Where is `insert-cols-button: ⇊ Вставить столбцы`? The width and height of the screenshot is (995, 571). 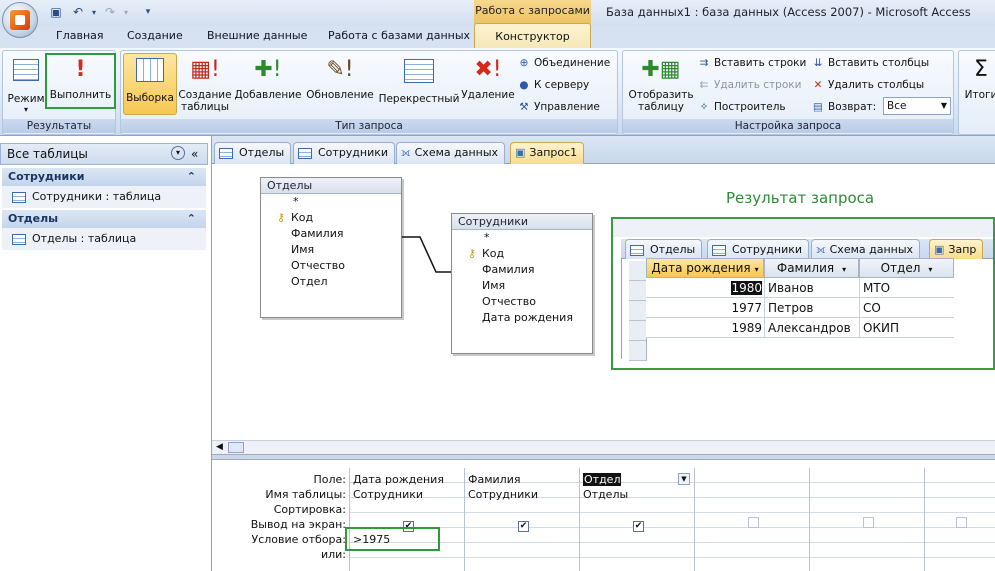
insert-cols-button: ⇊ Вставить столбцы is located at coordinates (870, 63).